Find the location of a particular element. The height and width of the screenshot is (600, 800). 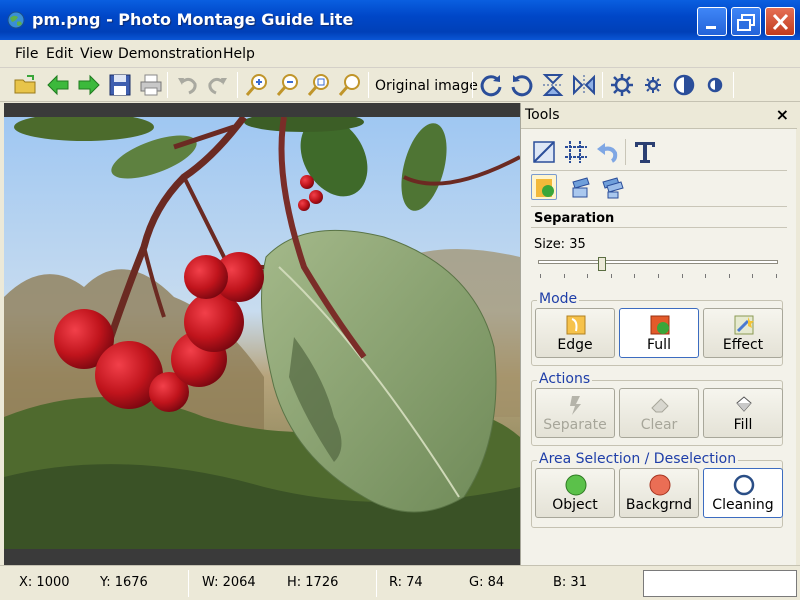

open-button is located at coordinates (26, 85).